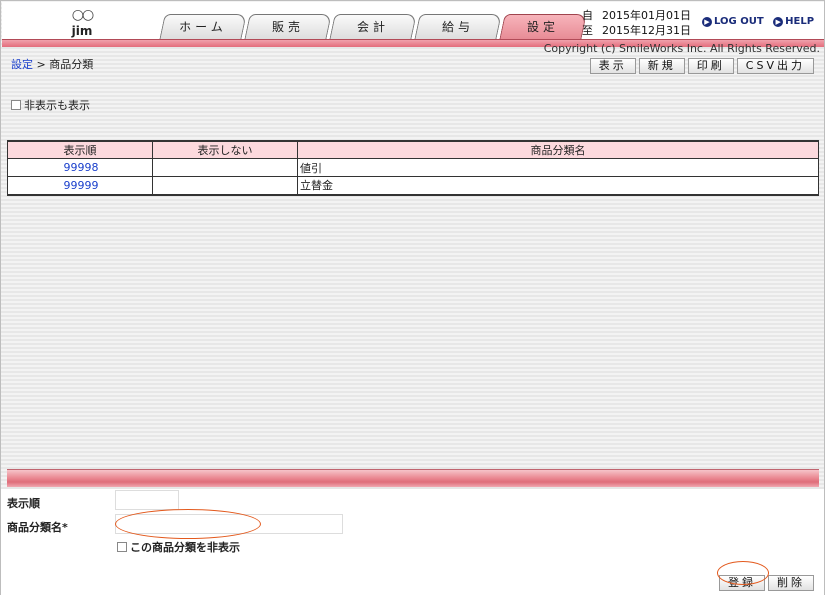  I want to click on show-button: 表示, so click(612, 66).